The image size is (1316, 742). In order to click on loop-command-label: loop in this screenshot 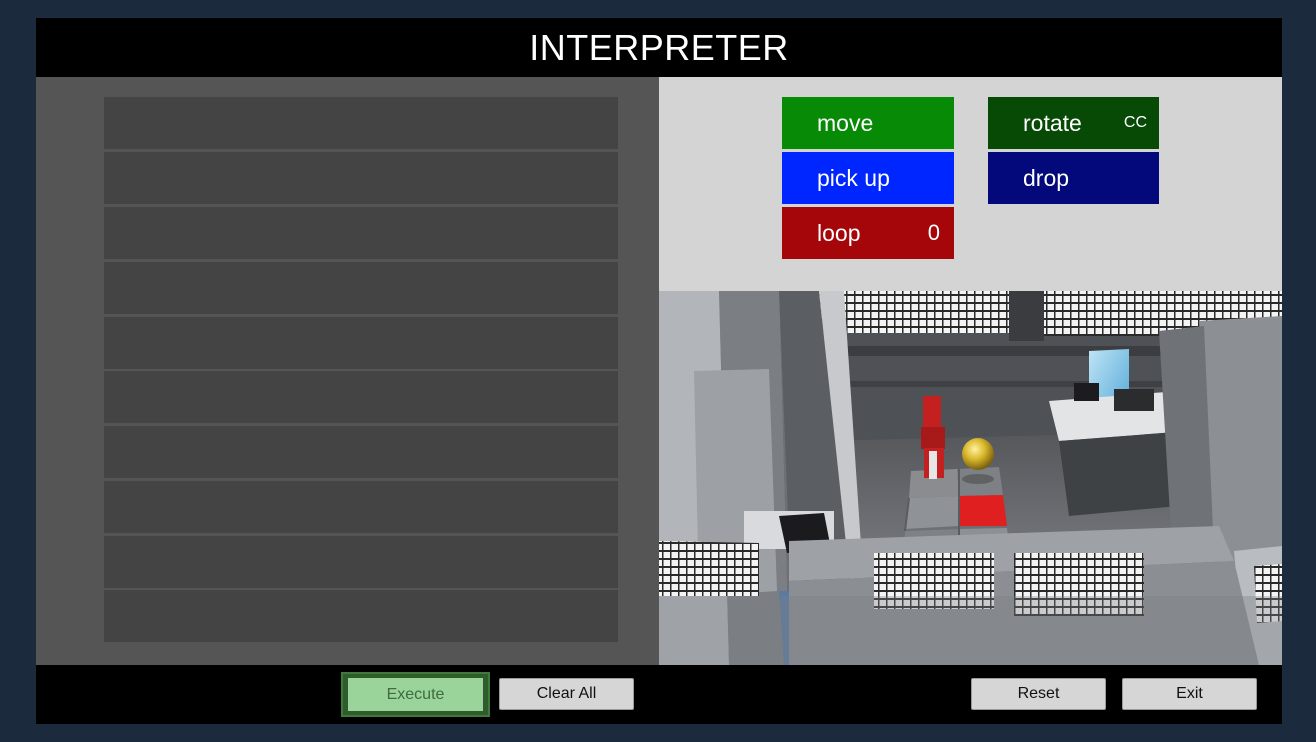, I will do `click(839, 233)`.